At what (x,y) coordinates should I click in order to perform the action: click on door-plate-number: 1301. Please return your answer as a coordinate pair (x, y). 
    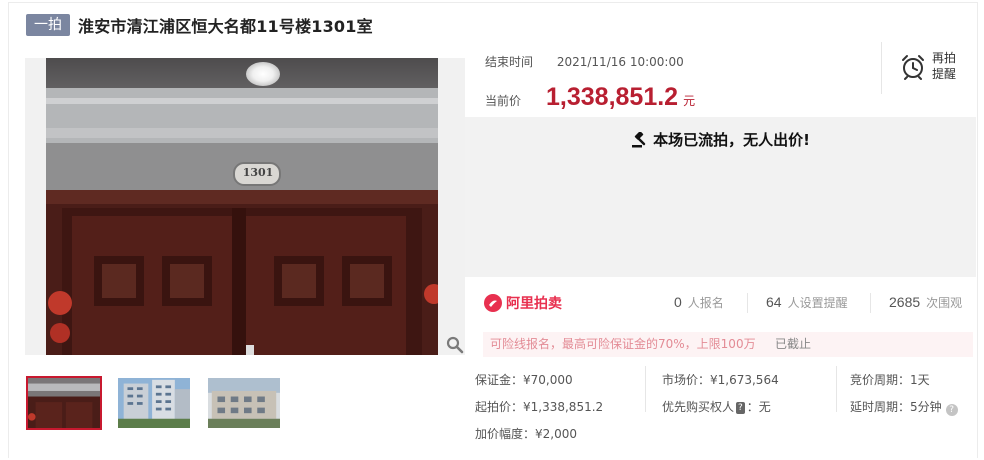
    Looking at the image, I should click on (258, 172).